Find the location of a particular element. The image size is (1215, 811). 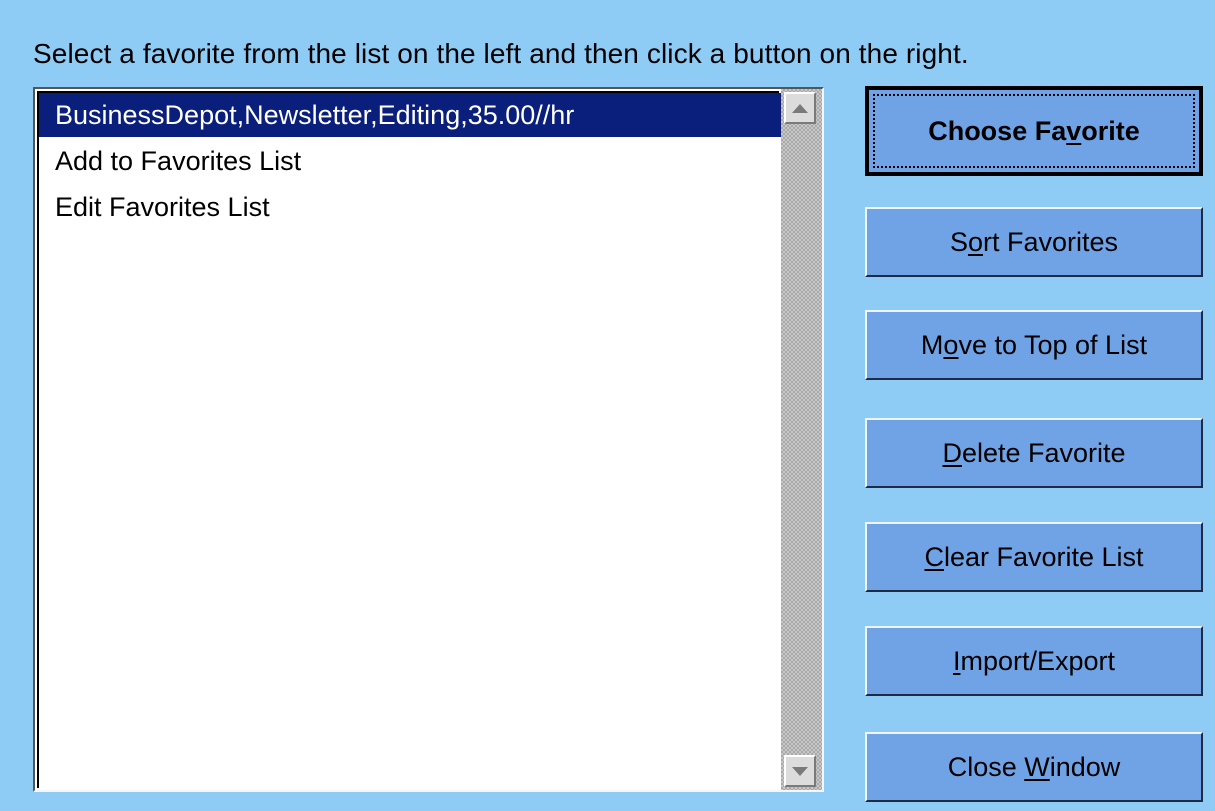

chevron-up-icon is located at coordinates (800, 108).